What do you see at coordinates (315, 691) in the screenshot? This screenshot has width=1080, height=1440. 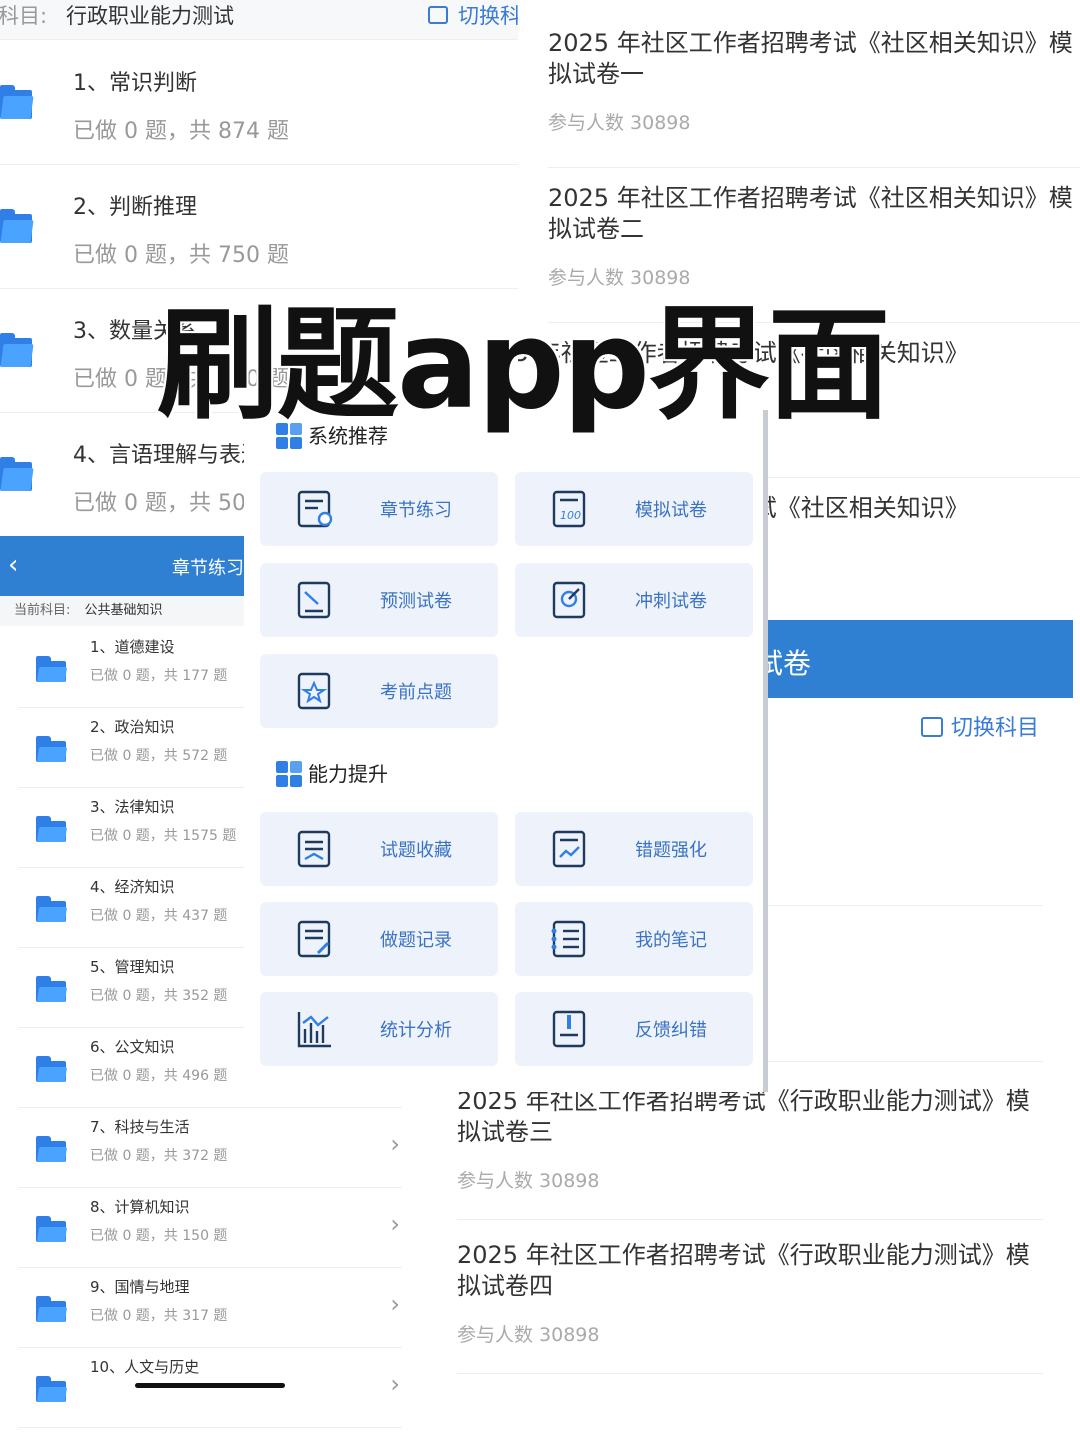 I see `pre-exam-tips-icon` at bounding box center [315, 691].